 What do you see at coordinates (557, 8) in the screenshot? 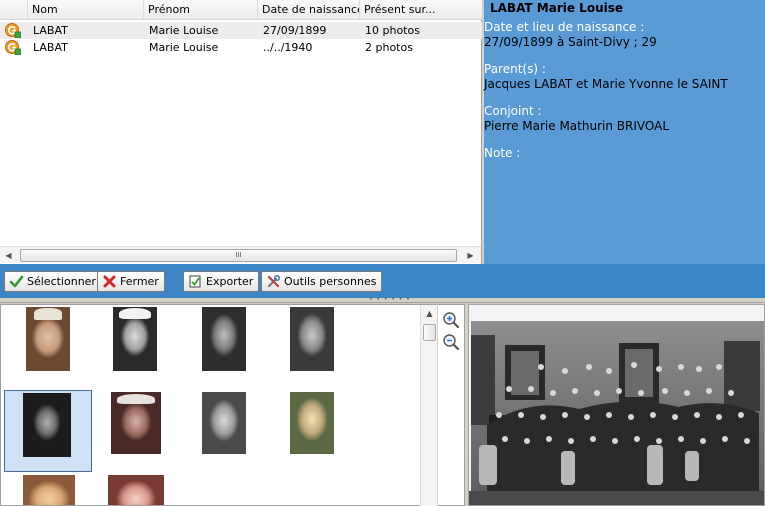
I see `person-title: LABAT Marie Louise` at bounding box center [557, 8].